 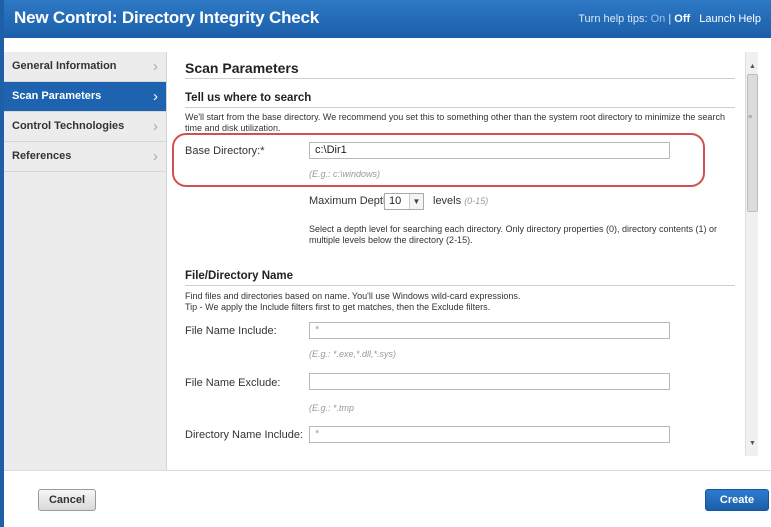 I want to click on file-name-include-hint: (E.g.: *.exe,*.dll,*.sys), so click(x=353, y=354).